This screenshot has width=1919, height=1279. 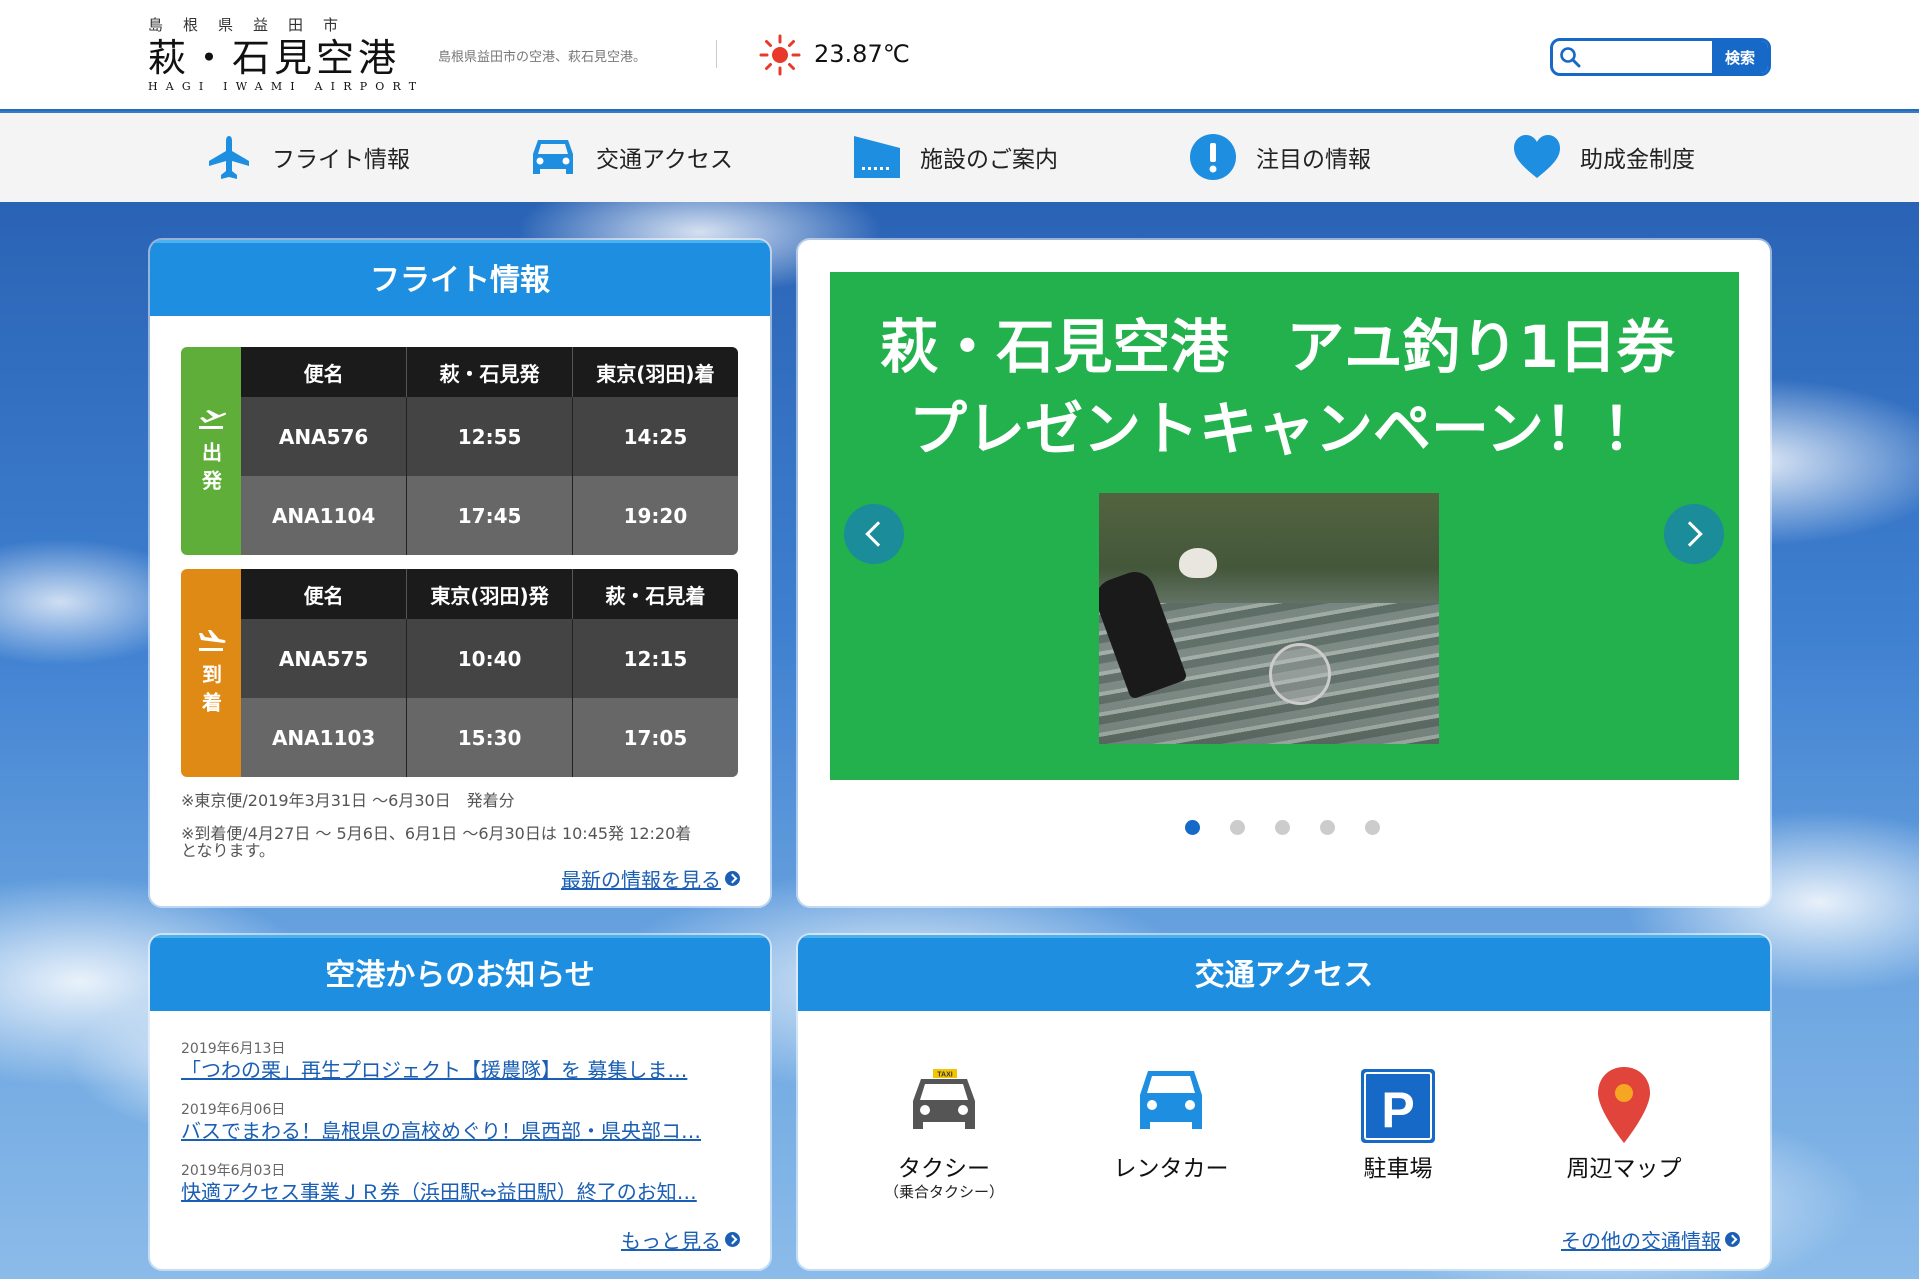 What do you see at coordinates (1277, 347) in the screenshot?
I see `slide-title-line1: 萩・石見空港 アユ釣り1日券` at bounding box center [1277, 347].